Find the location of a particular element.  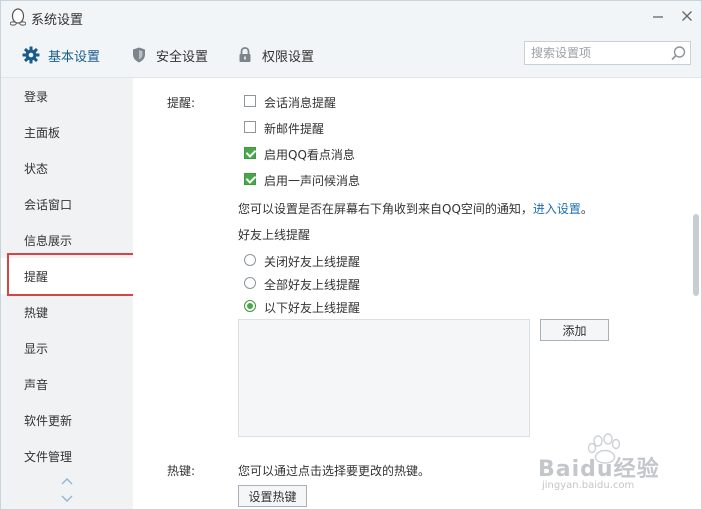

tab-permission-settings: 权限设置 is located at coordinates (275, 55).